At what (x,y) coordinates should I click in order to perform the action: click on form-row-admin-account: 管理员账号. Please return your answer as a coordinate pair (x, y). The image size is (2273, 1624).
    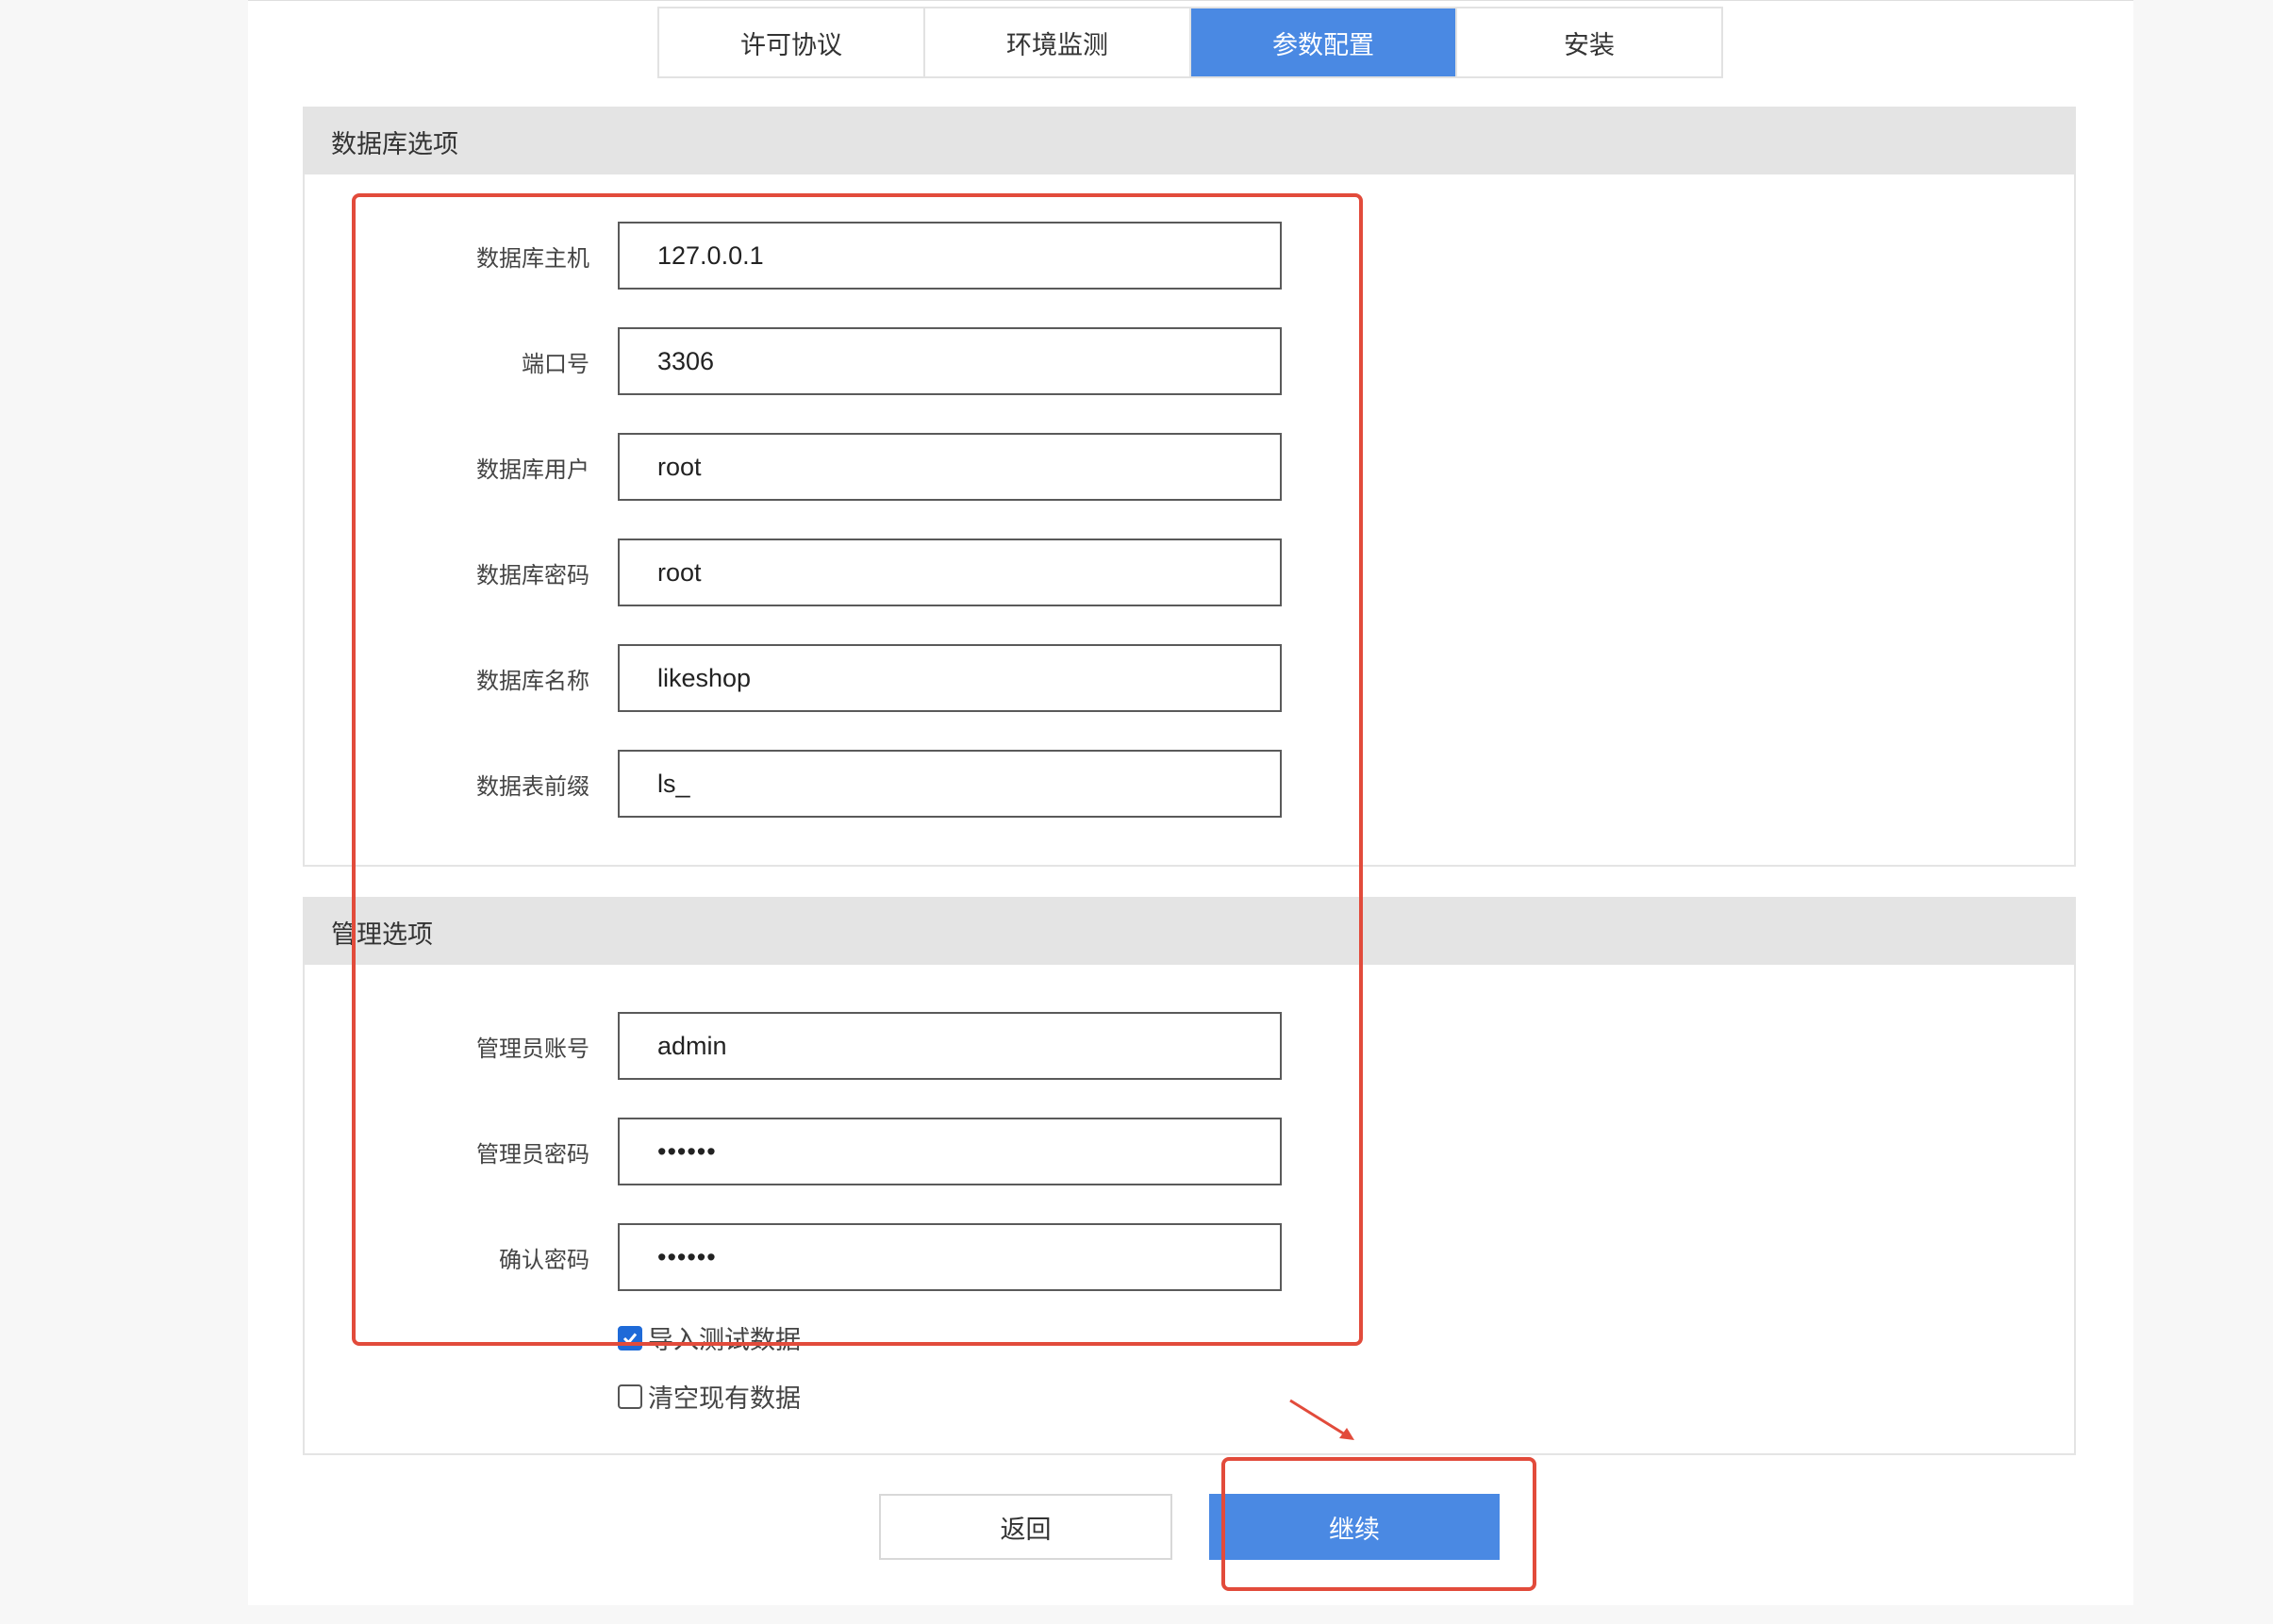
    Looking at the image, I should click on (793, 1046).